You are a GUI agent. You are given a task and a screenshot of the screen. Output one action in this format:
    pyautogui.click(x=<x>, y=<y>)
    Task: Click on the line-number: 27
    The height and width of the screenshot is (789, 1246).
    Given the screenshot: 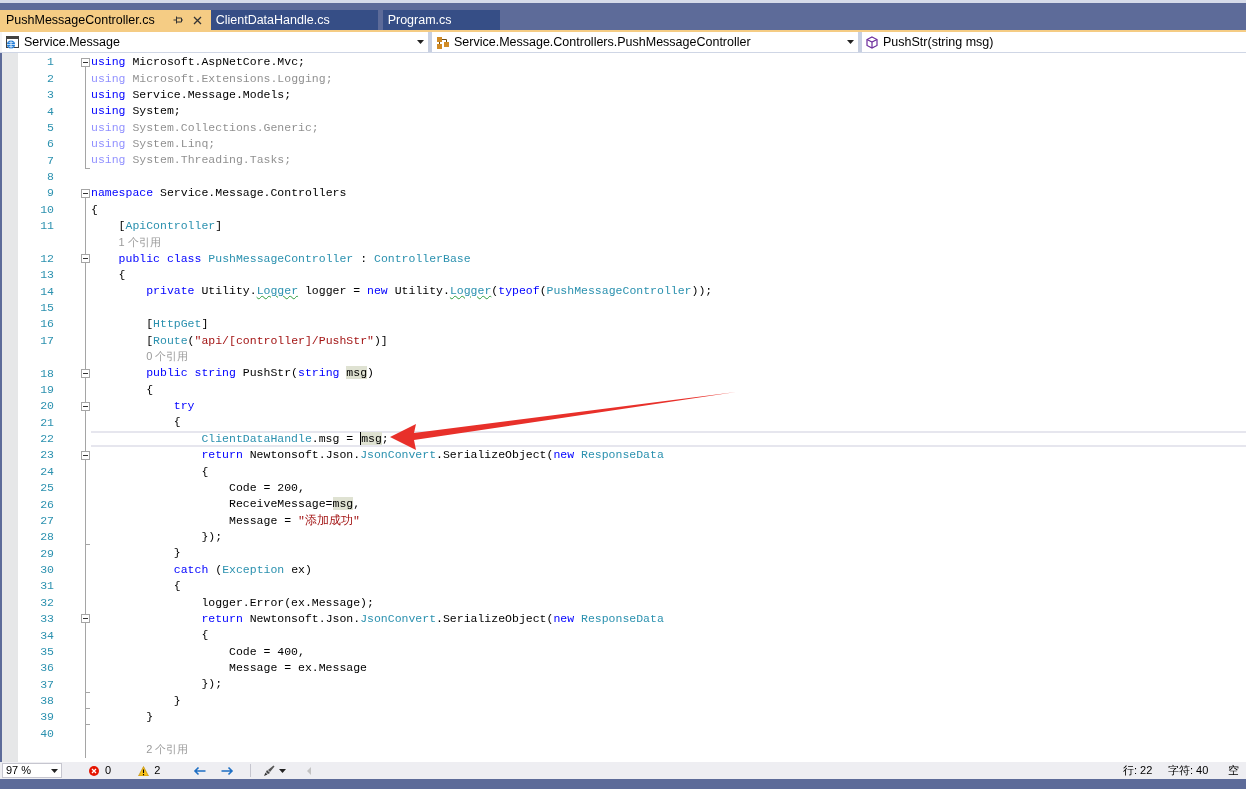 What is the action you would take?
    pyautogui.click(x=47, y=520)
    